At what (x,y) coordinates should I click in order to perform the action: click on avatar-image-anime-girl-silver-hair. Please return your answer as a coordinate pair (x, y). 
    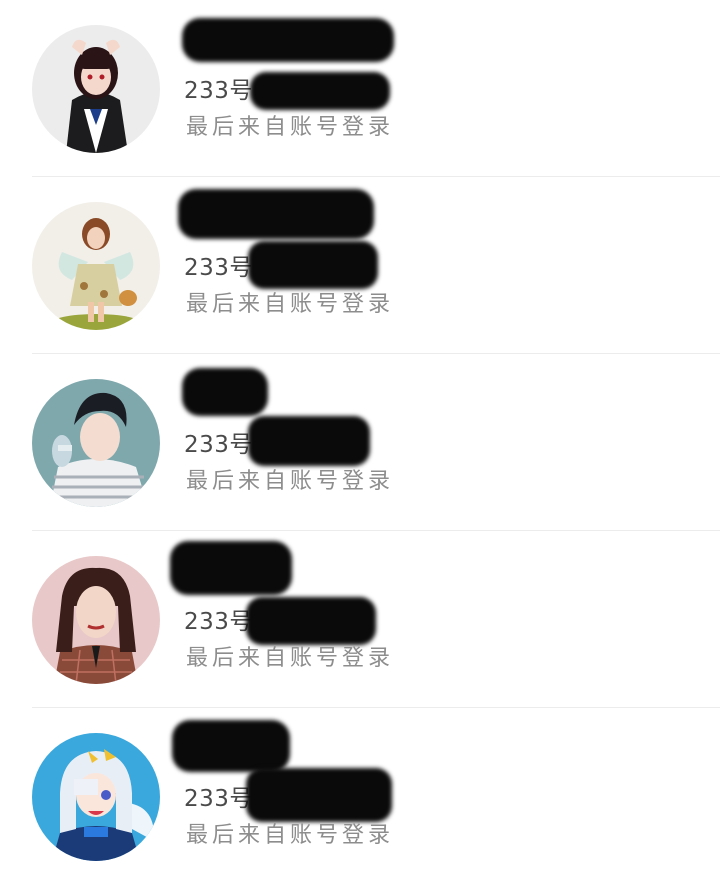
    Looking at the image, I should click on (96, 797).